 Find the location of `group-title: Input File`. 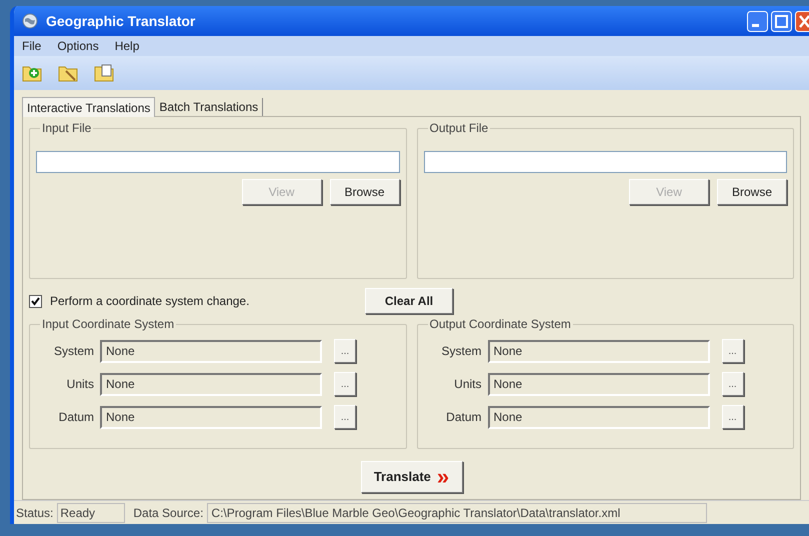

group-title: Input File is located at coordinates (66, 128).